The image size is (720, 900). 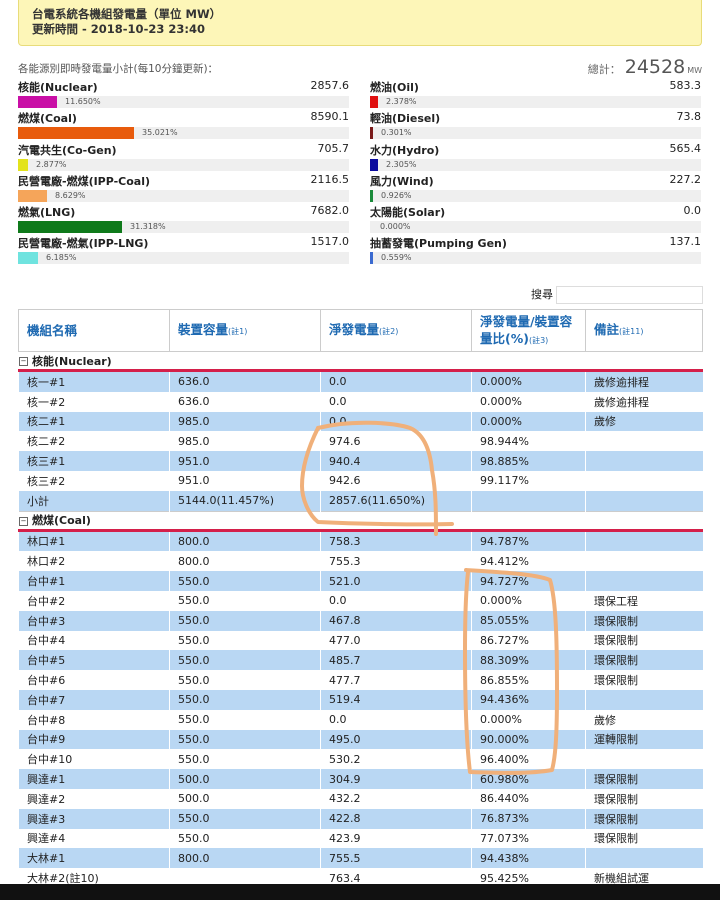 I want to click on table-row: 興達#2 500.0 432.2 86.440% 環保限制, so click(x=360, y=798).